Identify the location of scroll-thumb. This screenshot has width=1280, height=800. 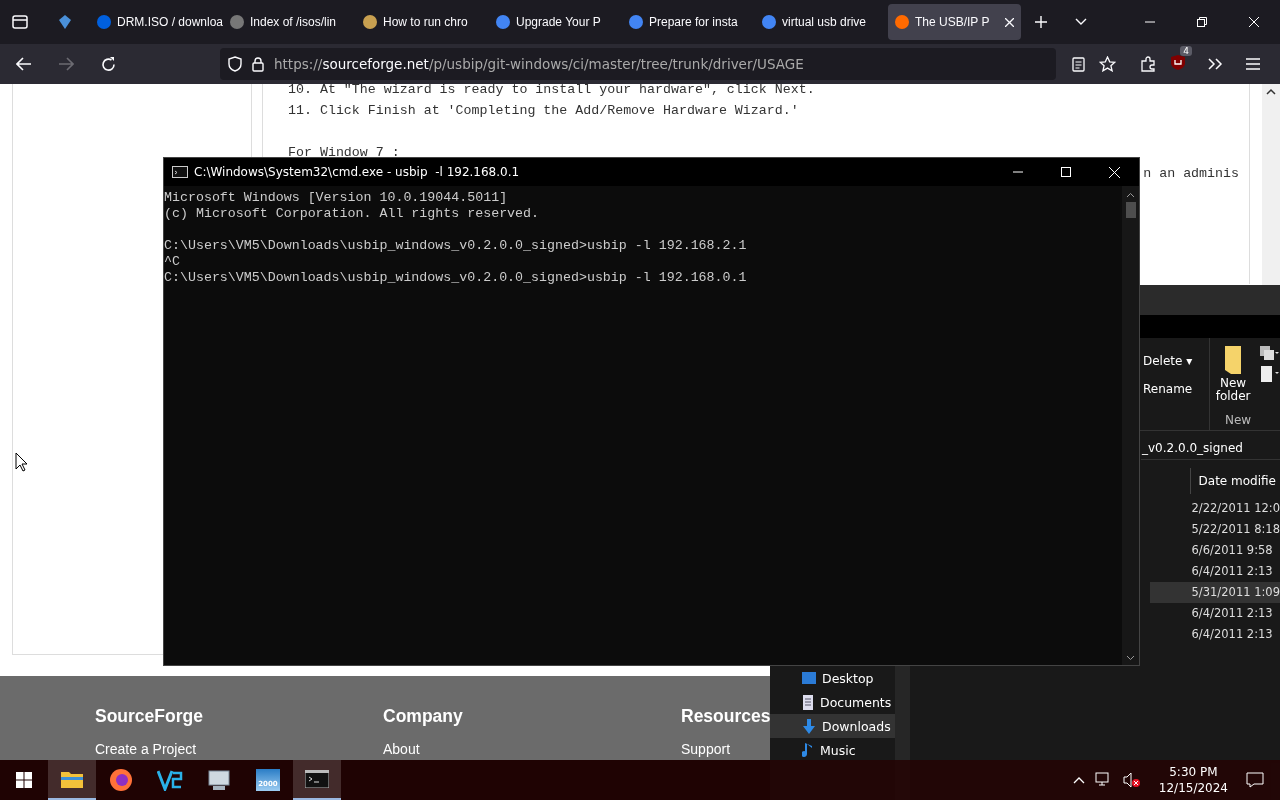
(1130, 210).